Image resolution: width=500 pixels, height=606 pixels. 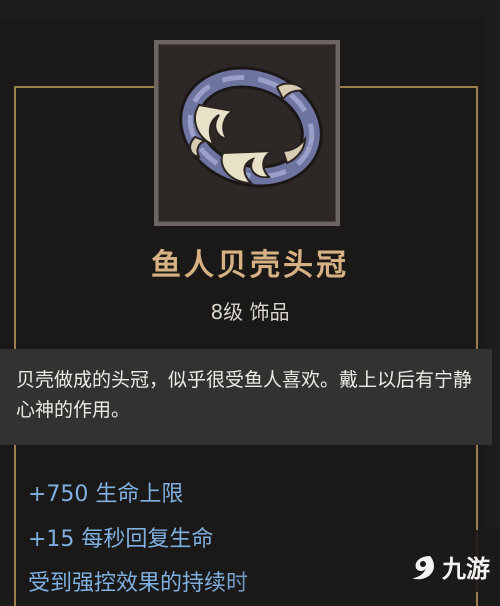 What do you see at coordinates (423, 567) in the screenshot?
I see `jiuyou-logo-icon` at bounding box center [423, 567].